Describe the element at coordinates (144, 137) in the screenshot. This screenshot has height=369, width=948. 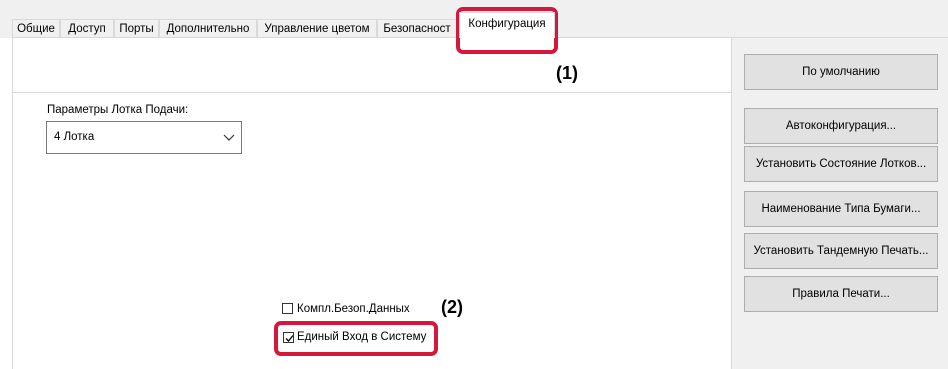
I see `feed-tray-select: 4 Лотка` at that location.